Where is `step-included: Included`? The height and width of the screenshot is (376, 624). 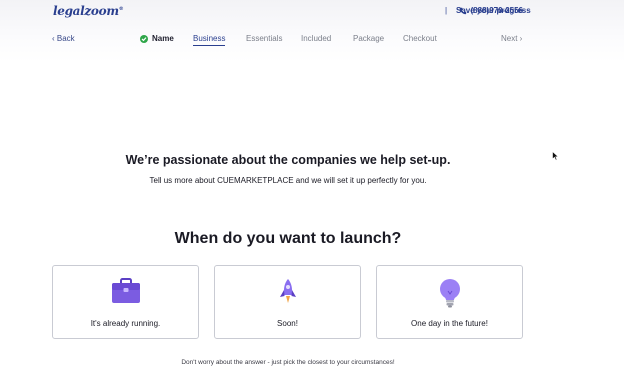 step-included: Included is located at coordinates (316, 38).